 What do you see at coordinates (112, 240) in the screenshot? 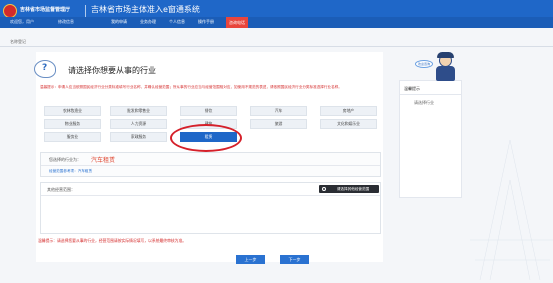
I see `bottom-warning: 温馨提示：请选择您要从事的行业，经营范围请按实际情况填写，以系统最终审核为准。` at bounding box center [112, 240].